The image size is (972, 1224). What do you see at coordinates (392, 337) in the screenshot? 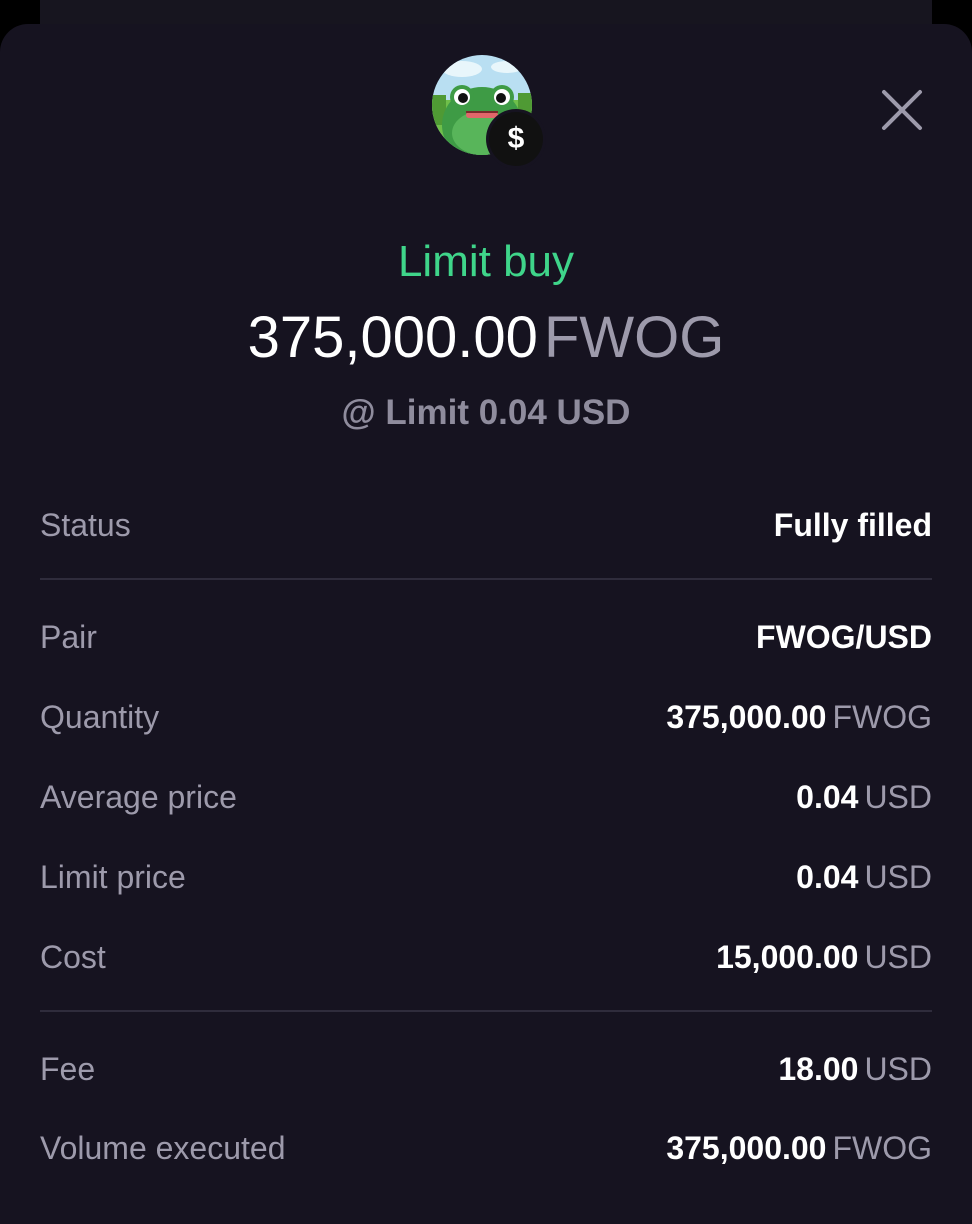
I see `order-amount-value: 375,000.00` at bounding box center [392, 337].